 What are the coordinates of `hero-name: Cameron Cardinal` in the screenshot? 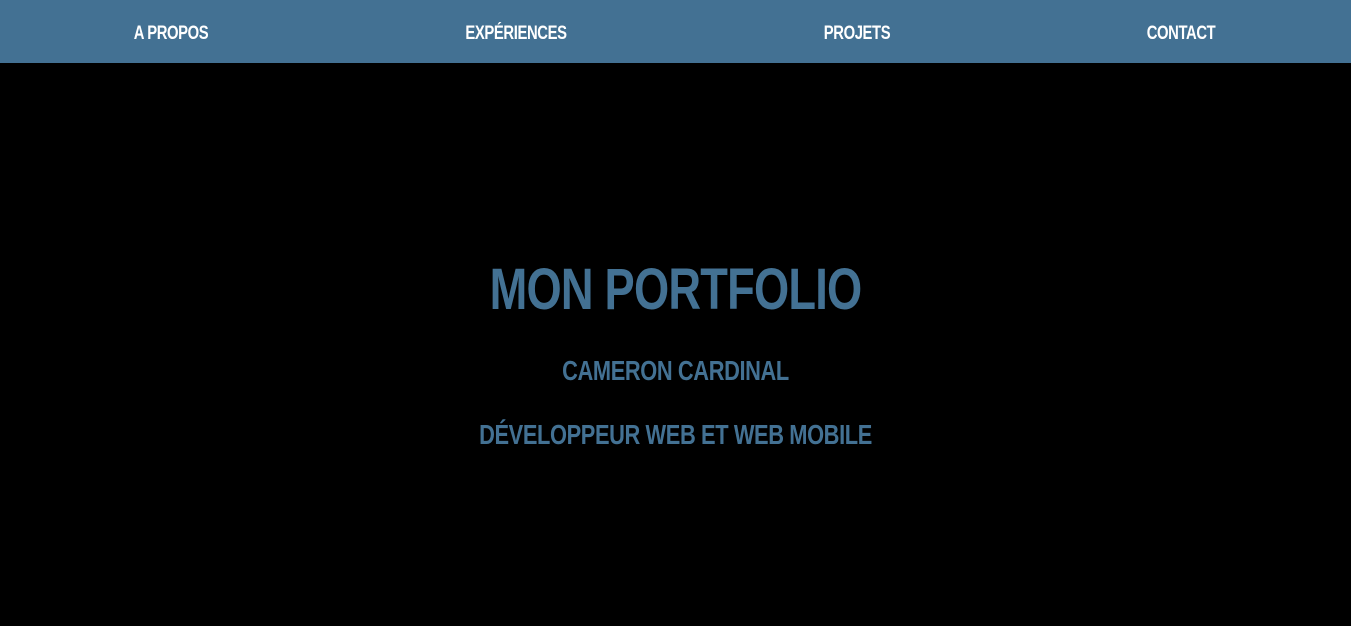 It's located at (675, 370).